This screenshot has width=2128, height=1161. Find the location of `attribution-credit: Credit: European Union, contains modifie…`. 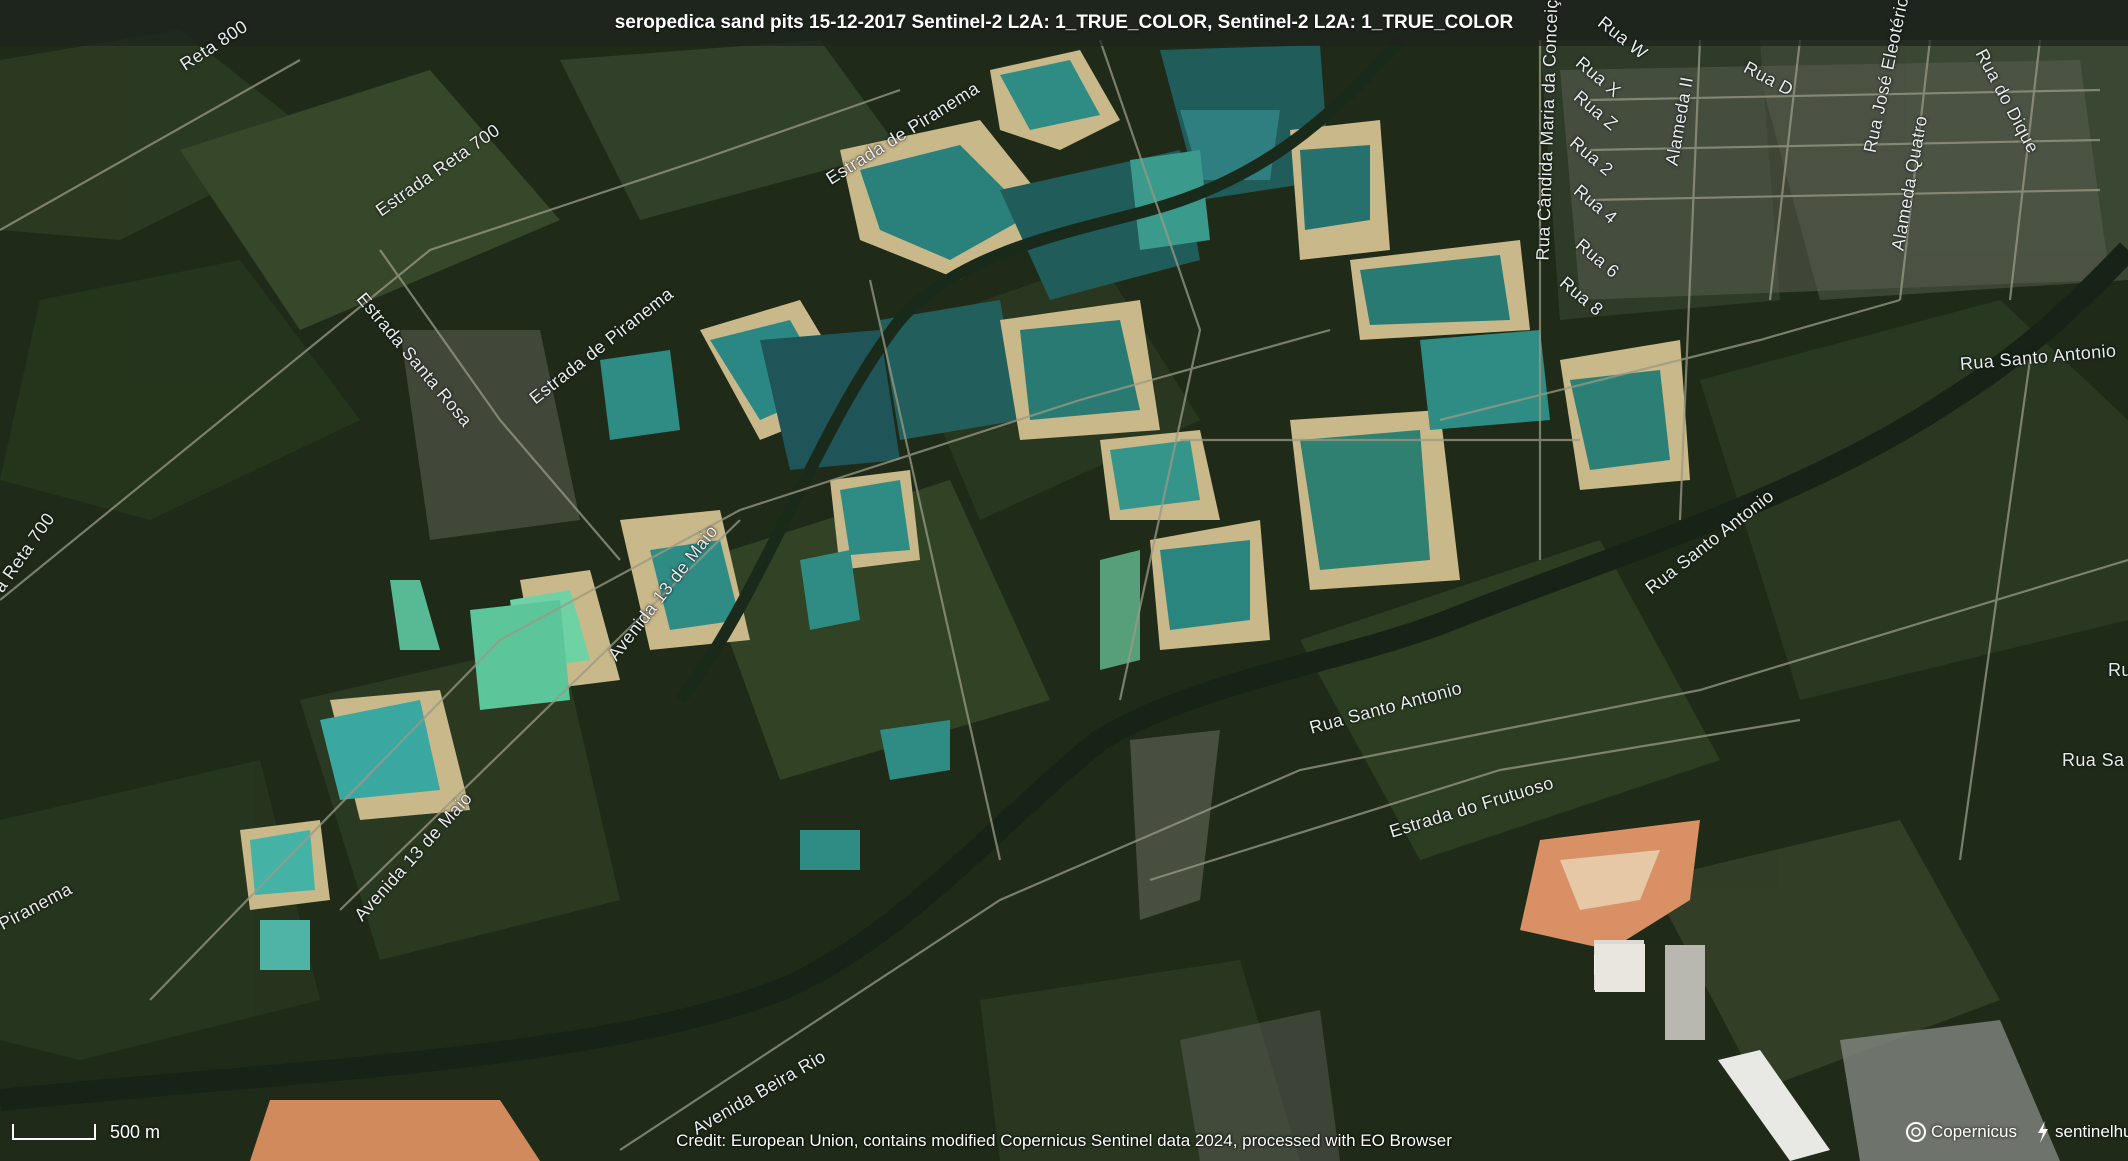

attribution-credit: Credit: European Union, contains modifie… is located at coordinates (1064, 1140).